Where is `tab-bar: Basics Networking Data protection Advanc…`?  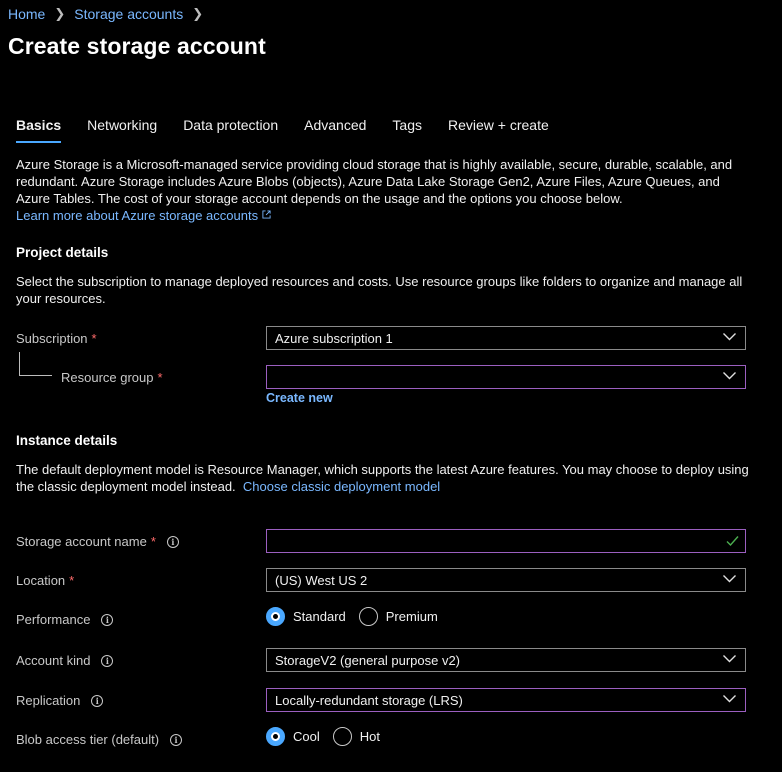 tab-bar: Basics Networking Data protection Advanc… is located at coordinates (295, 130).